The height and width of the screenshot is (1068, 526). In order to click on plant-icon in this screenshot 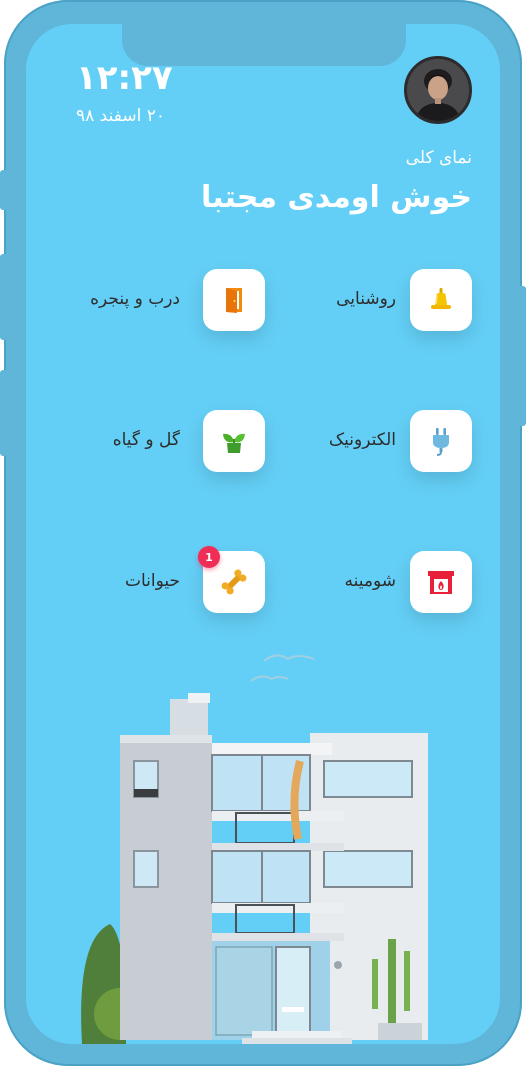, I will do `click(234, 443)`.